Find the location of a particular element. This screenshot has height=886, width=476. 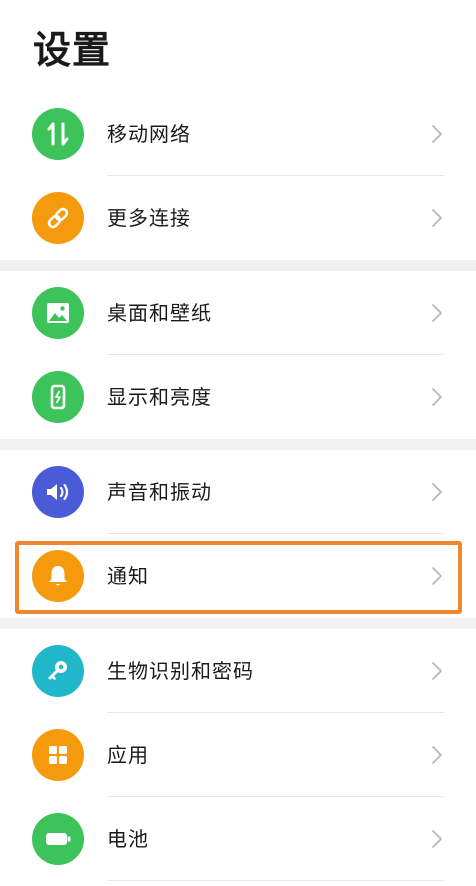

mobile-data-icon is located at coordinates (58, 134).